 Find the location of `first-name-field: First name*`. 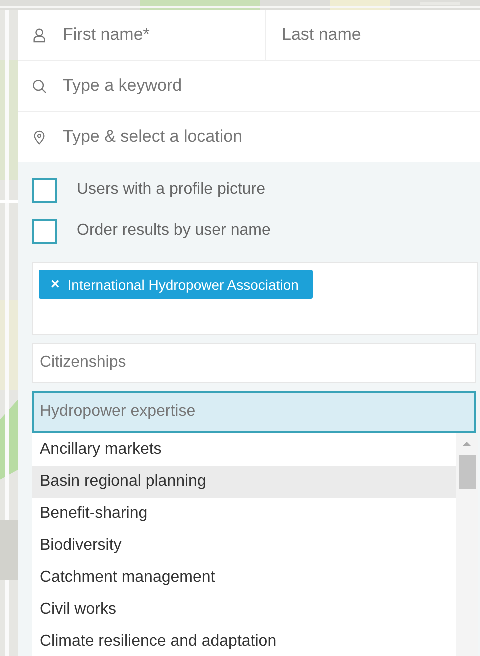

first-name-field: First name* is located at coordinates (163, 35).